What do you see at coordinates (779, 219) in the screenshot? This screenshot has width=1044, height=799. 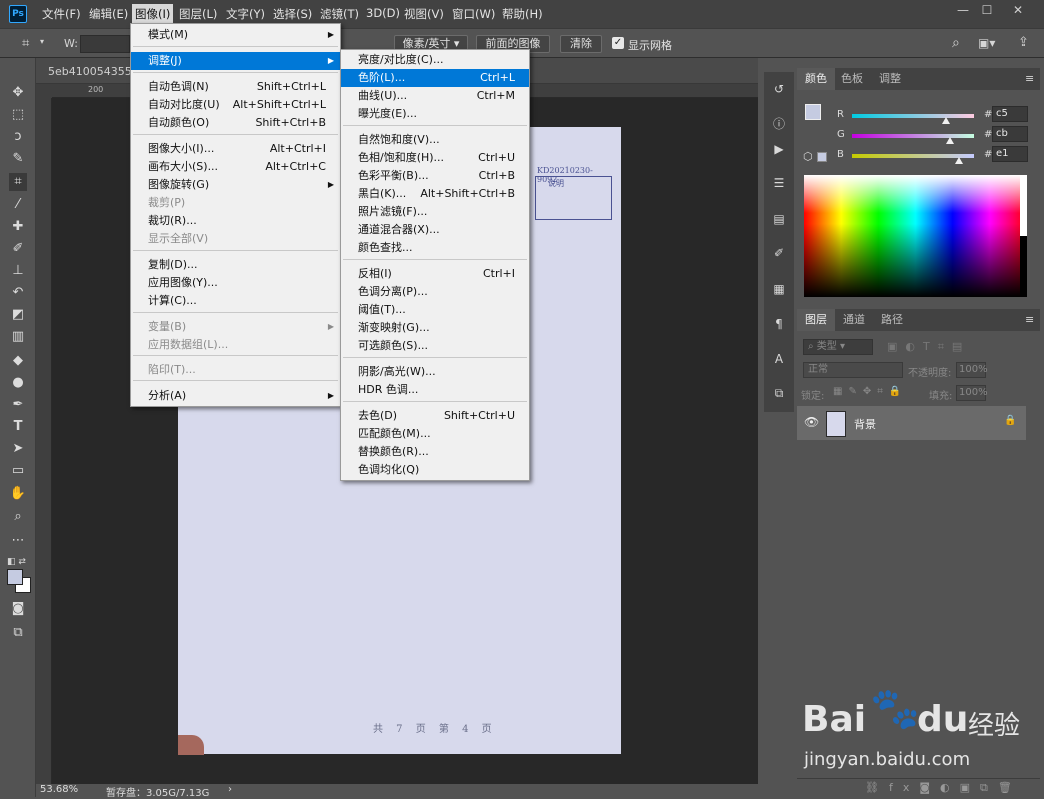 I see `libraries-icon: ▤` at bounding box center [779, 219].